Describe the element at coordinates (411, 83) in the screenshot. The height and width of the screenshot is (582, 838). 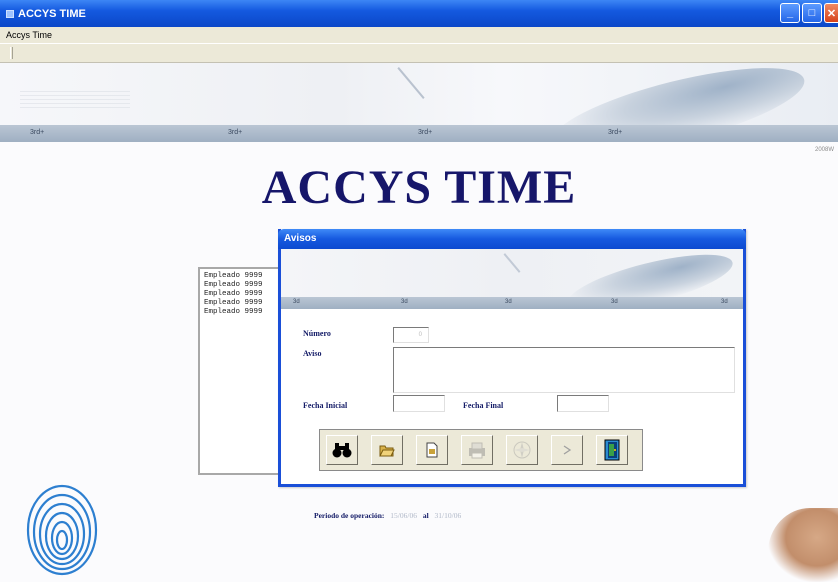
I see `banner-slash` at that location.